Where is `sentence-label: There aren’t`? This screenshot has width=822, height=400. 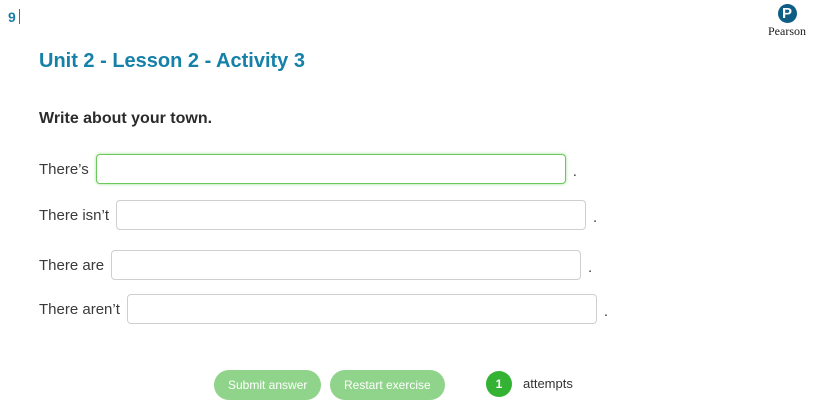
sentence-label: There aren’t is located at coordinates (79, 309).